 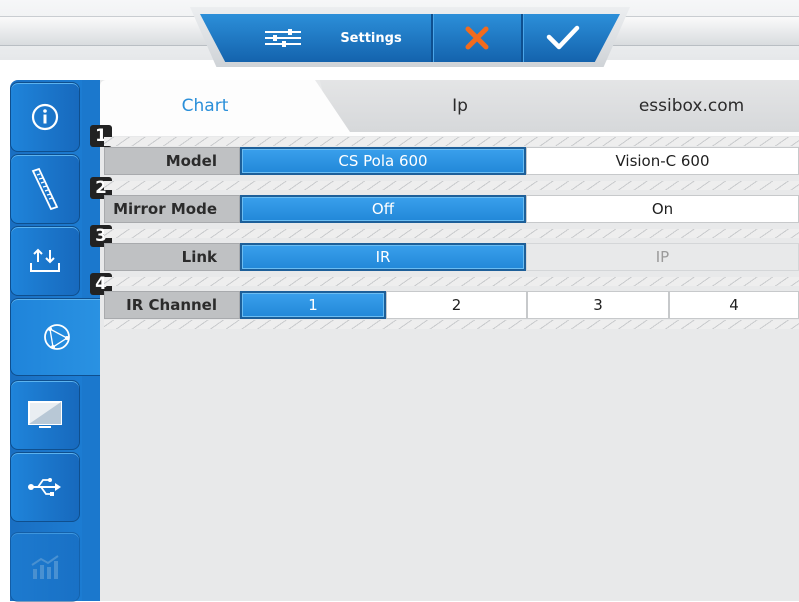 I want to click on link-option-ip: IP, so click(x=662, y=257).